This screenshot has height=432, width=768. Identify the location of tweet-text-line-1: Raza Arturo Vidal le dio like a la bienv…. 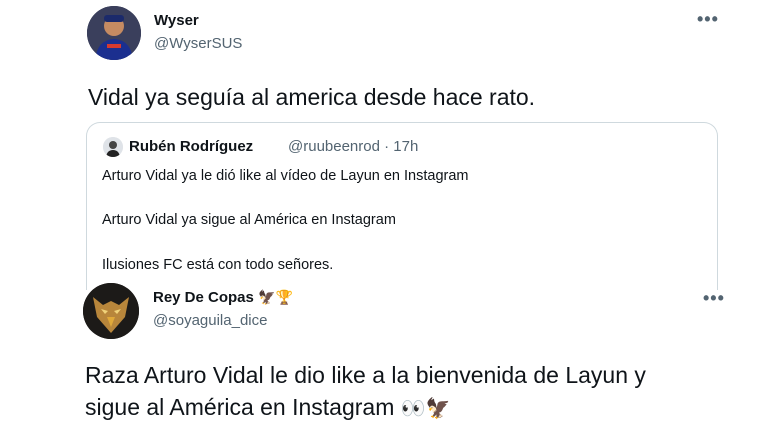
(365, 375).